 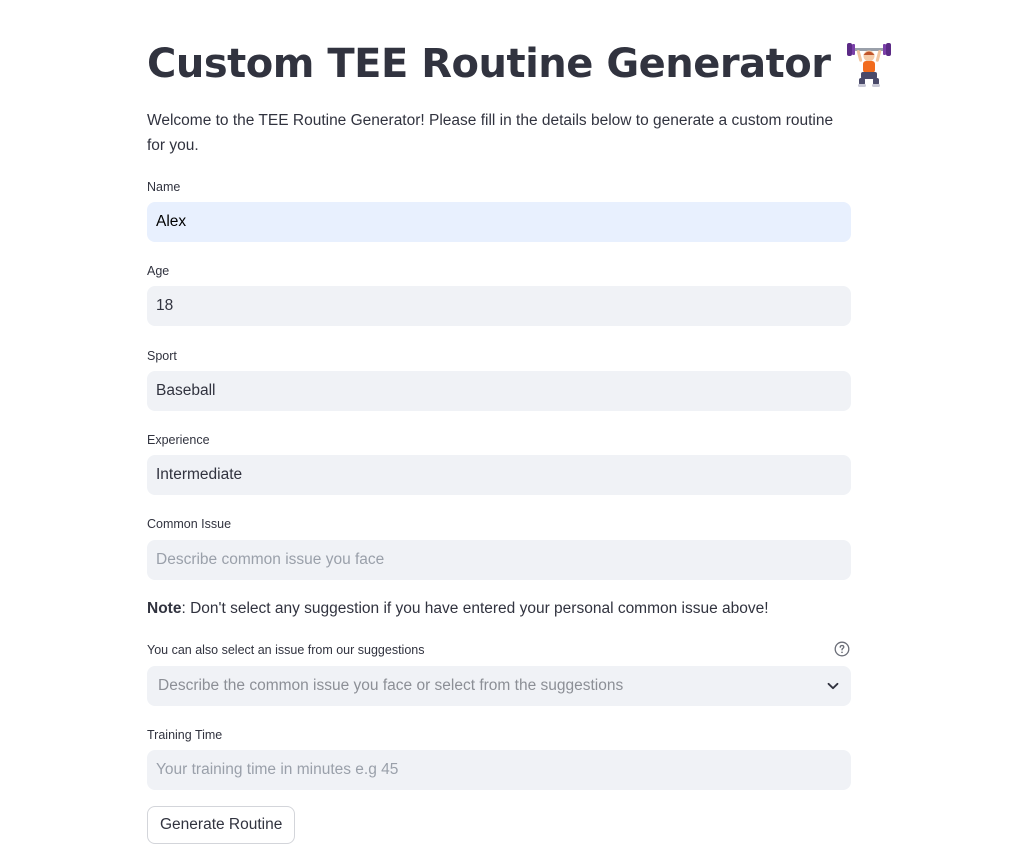 I want to click on page-title: Custom TEE Routine Generator, so click(x=489, y=64).